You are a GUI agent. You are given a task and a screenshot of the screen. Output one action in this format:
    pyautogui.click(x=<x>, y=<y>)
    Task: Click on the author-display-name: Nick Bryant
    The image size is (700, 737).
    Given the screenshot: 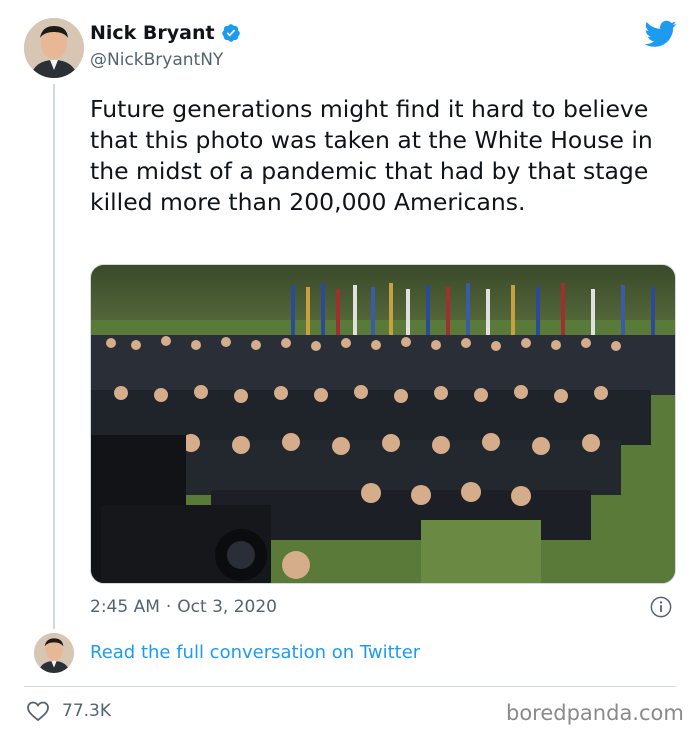 What is the action you would take?
    pyautogui.click(x=152, y=33)
    